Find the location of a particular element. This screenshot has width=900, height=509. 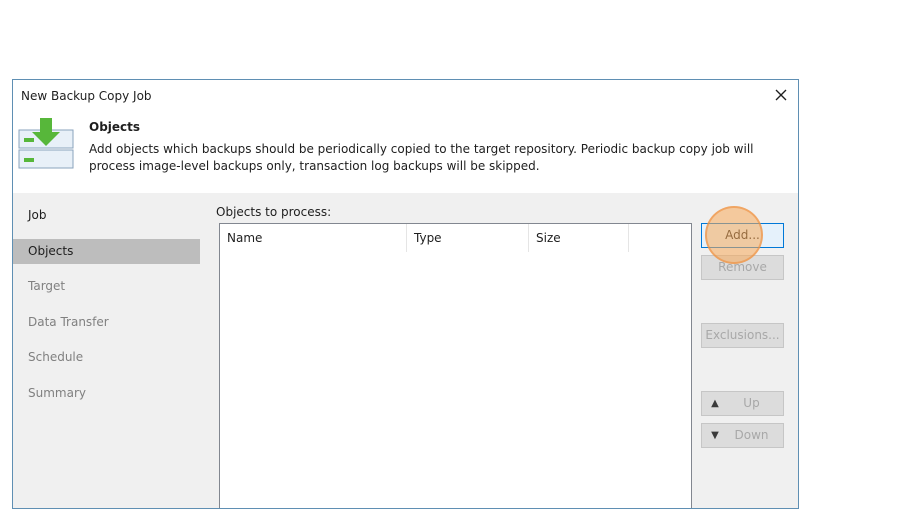

window-title: New Backup Copy Job is located at coordinates (86, 96).